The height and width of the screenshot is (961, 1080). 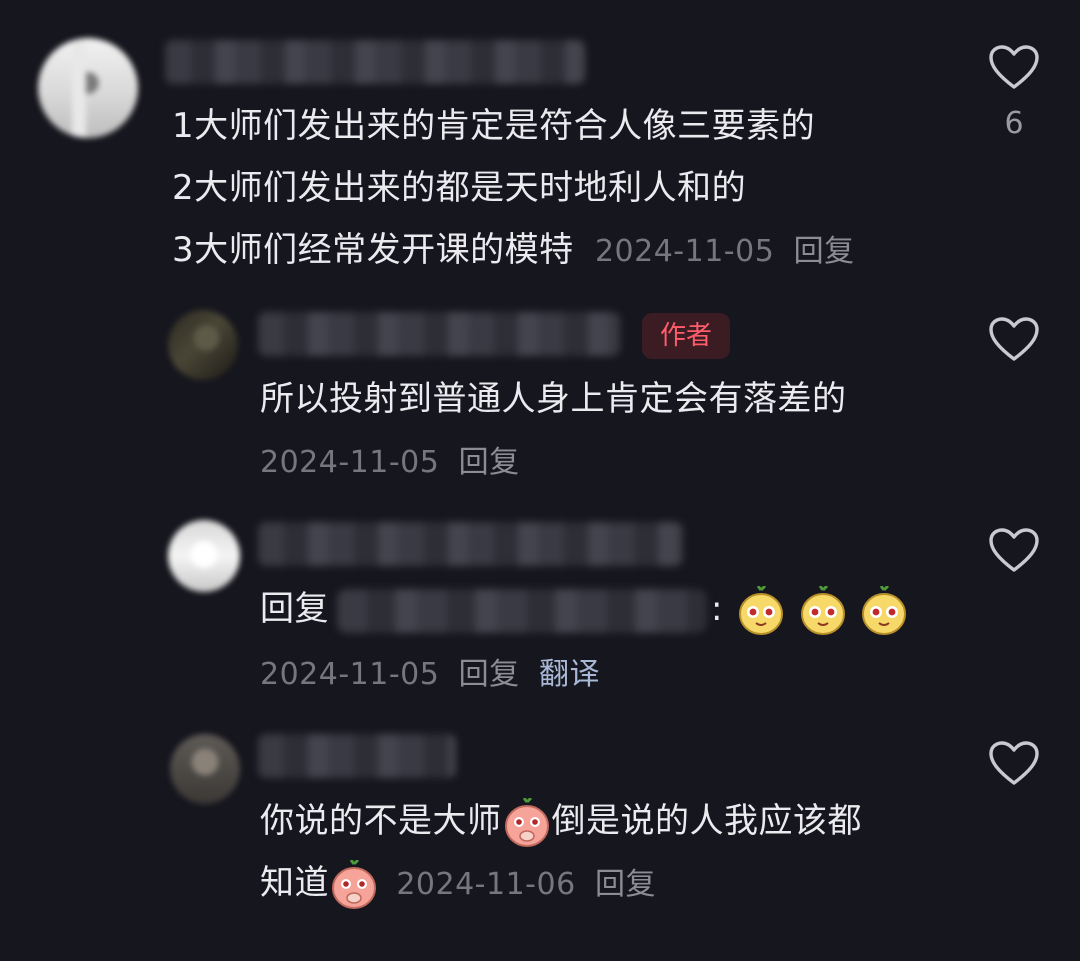 What do you see at coordinates (294, 883) in the screenshot?
I see `reply-text-part: 知道` at bounding box center [294, 883].